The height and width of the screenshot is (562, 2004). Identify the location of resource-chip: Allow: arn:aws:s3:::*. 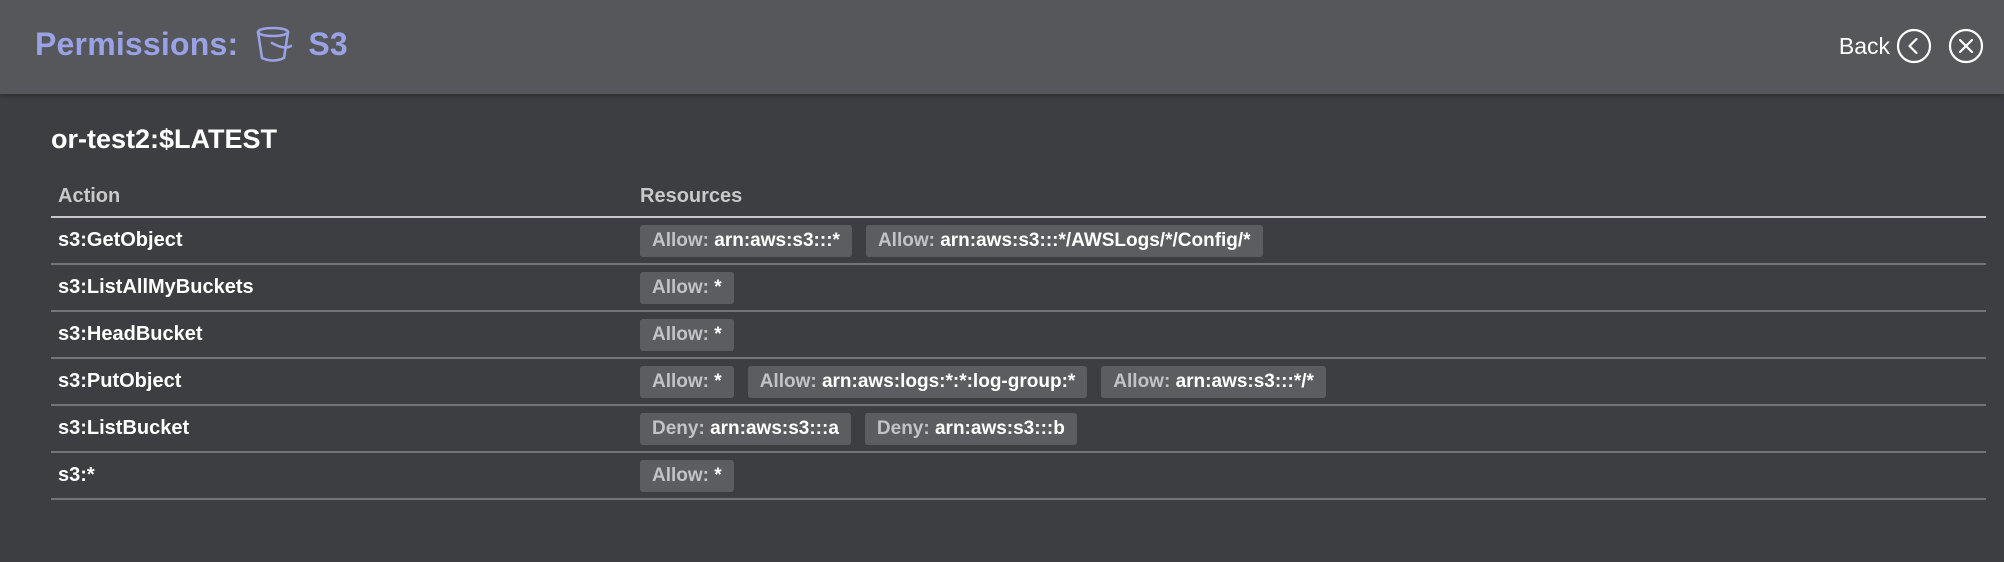
(746, 240).